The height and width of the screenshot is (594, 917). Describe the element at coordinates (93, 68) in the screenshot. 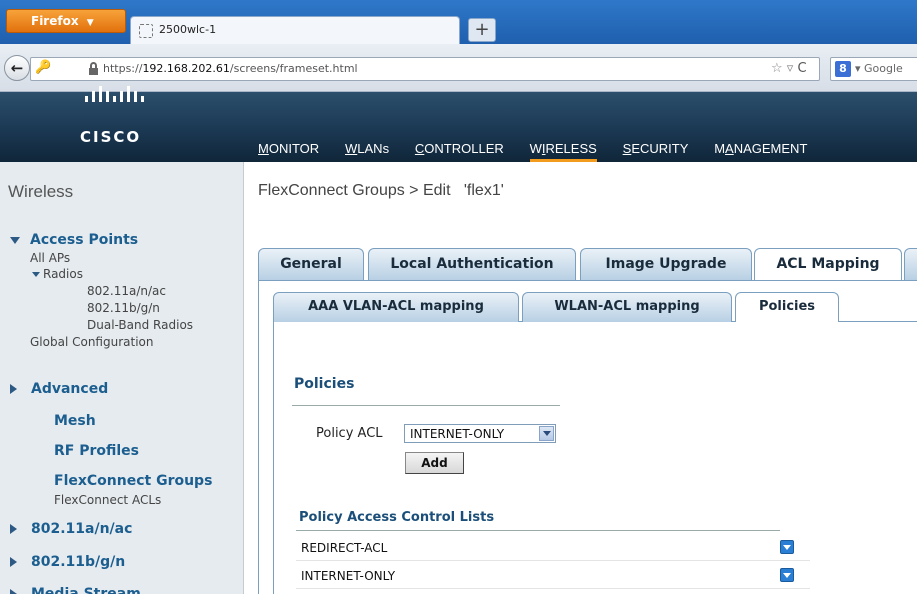

I see `lock-icon` at that location.